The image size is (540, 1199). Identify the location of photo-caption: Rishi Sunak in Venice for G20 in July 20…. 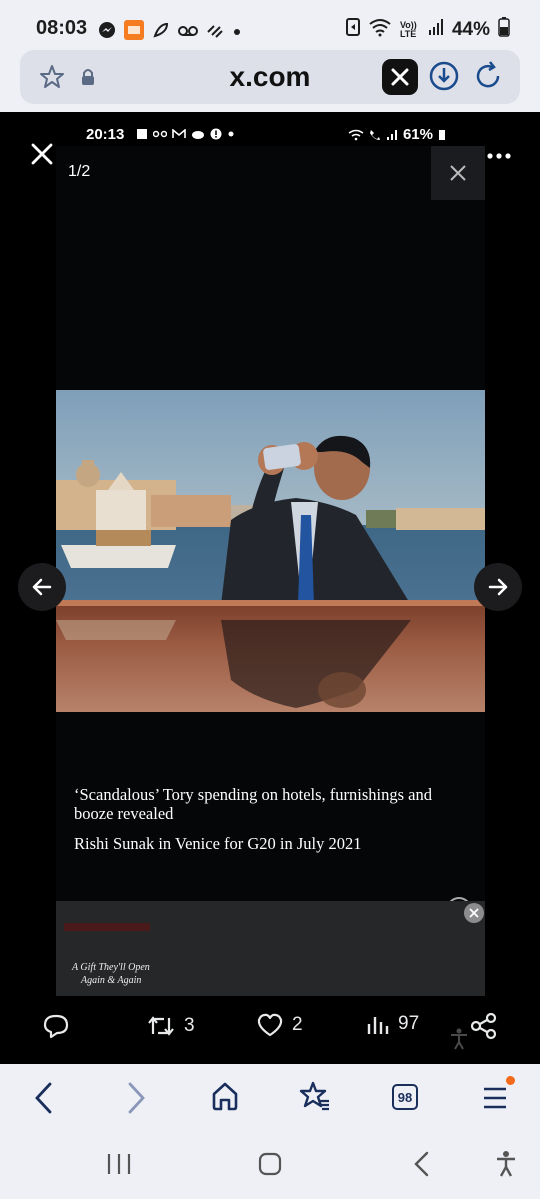
(218, 843).